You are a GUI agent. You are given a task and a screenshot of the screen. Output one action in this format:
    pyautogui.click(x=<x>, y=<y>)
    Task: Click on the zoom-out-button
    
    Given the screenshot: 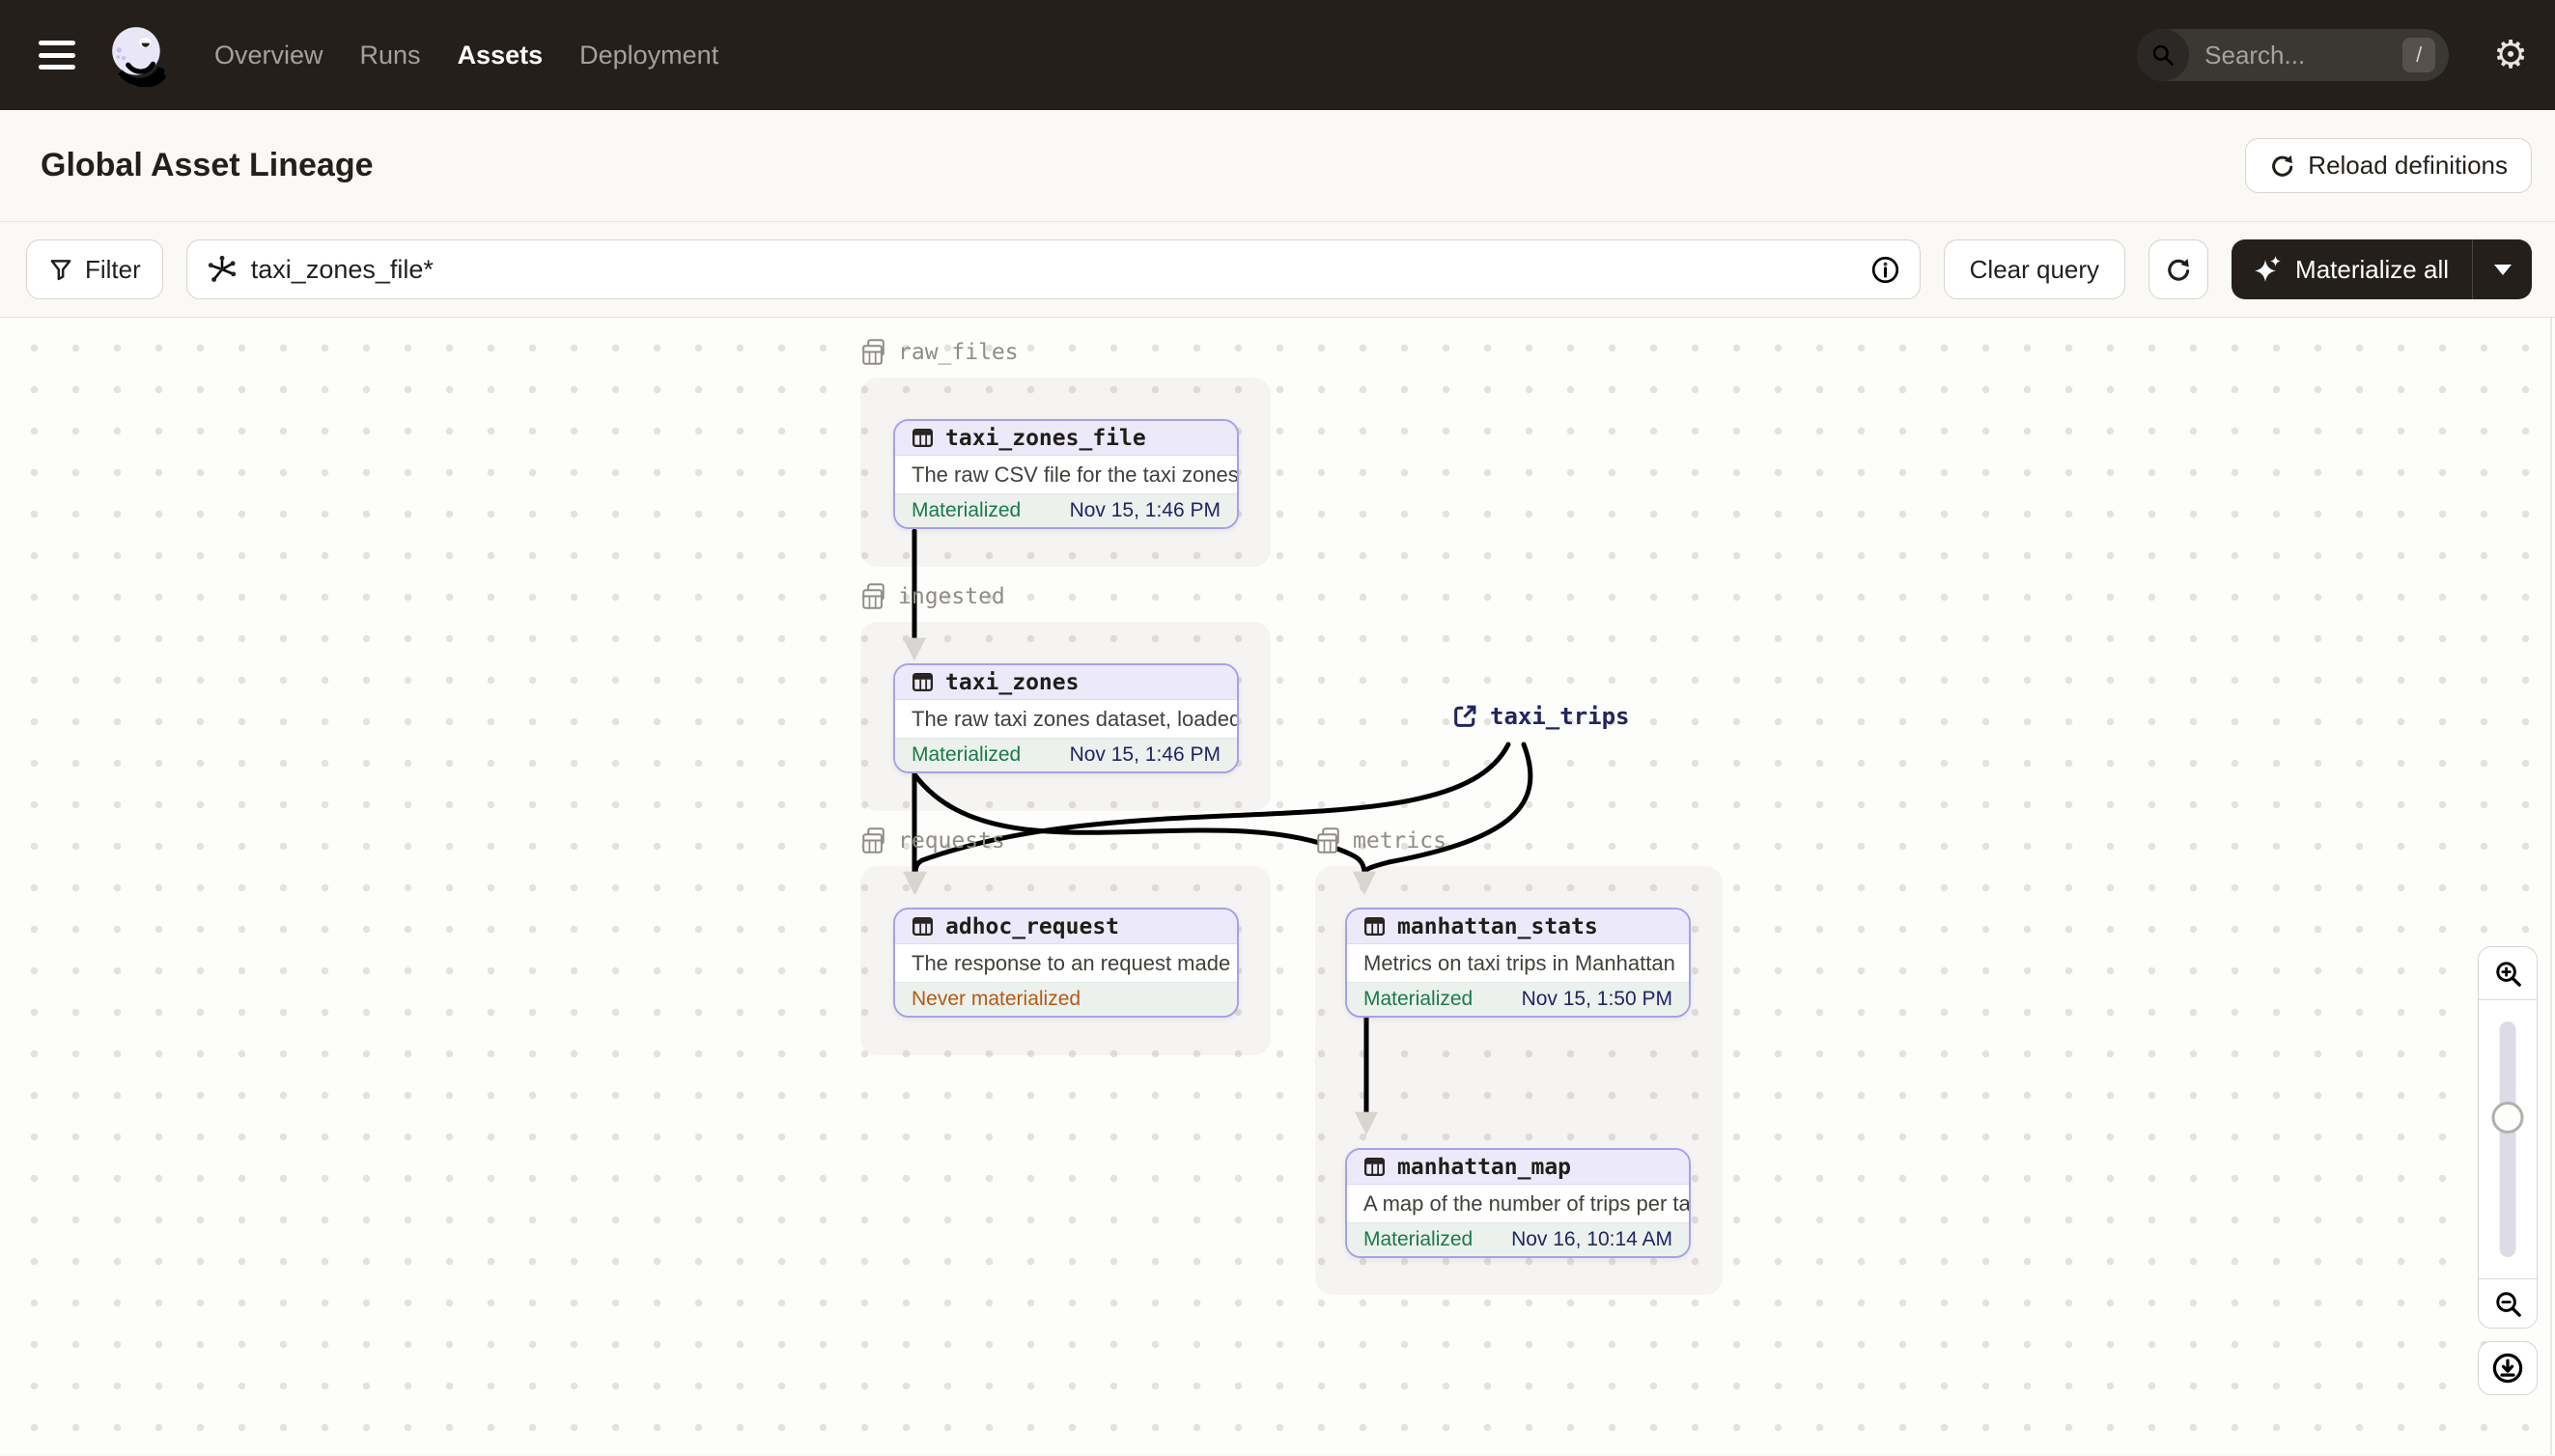 What is the action you would take?
    pyautogui.click(x=2508, y=1303)
    